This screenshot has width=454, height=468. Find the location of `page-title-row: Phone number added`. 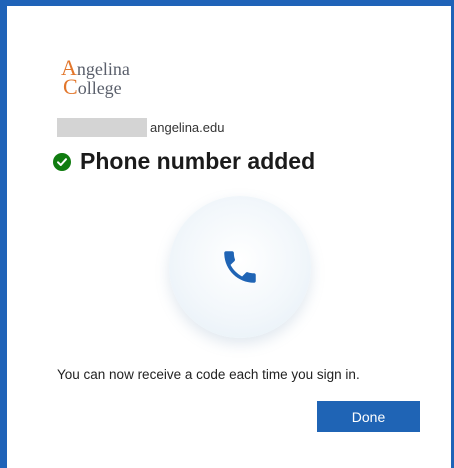

page-title-row: Phone number added is located at coordinates (184, 161).